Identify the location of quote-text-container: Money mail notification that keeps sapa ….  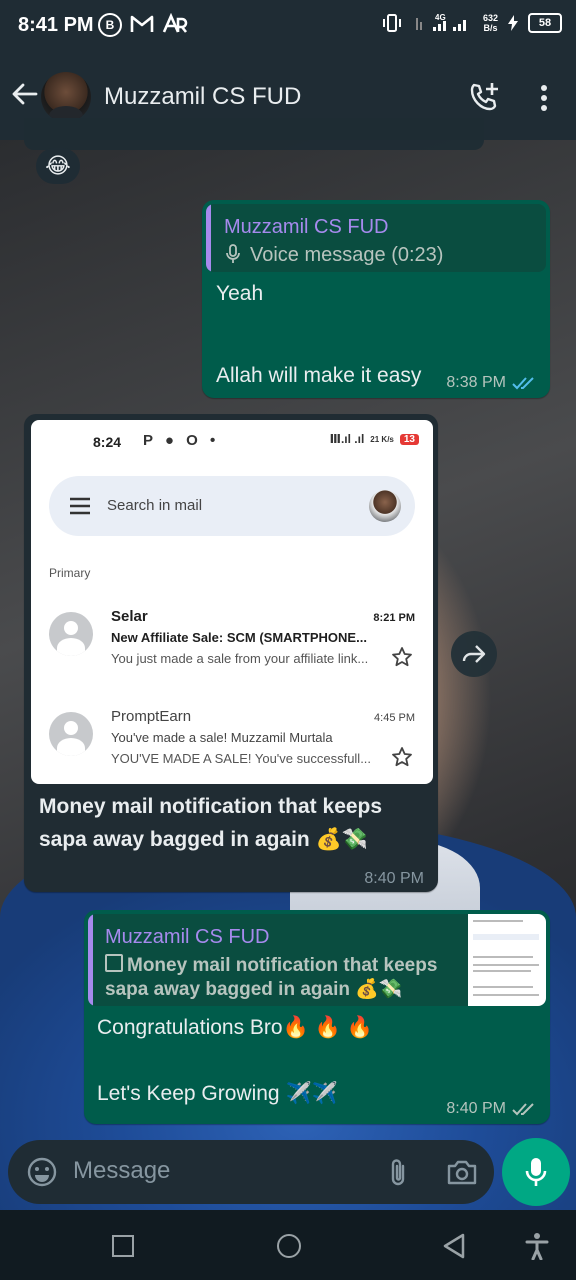
(283, 978).